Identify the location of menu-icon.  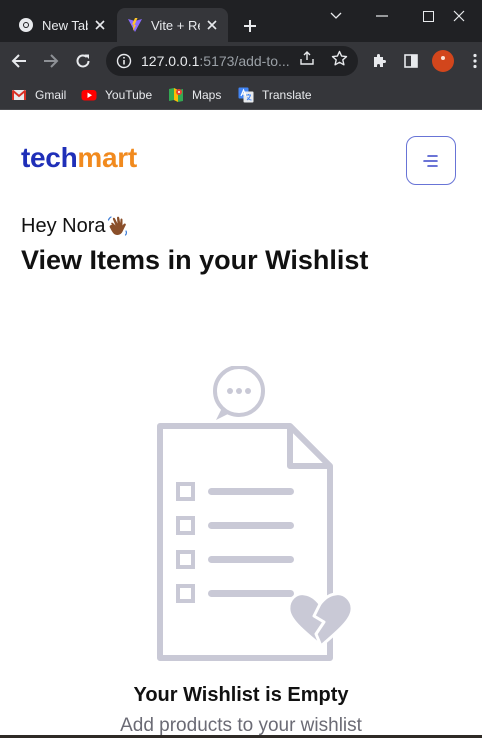
(430, 160).